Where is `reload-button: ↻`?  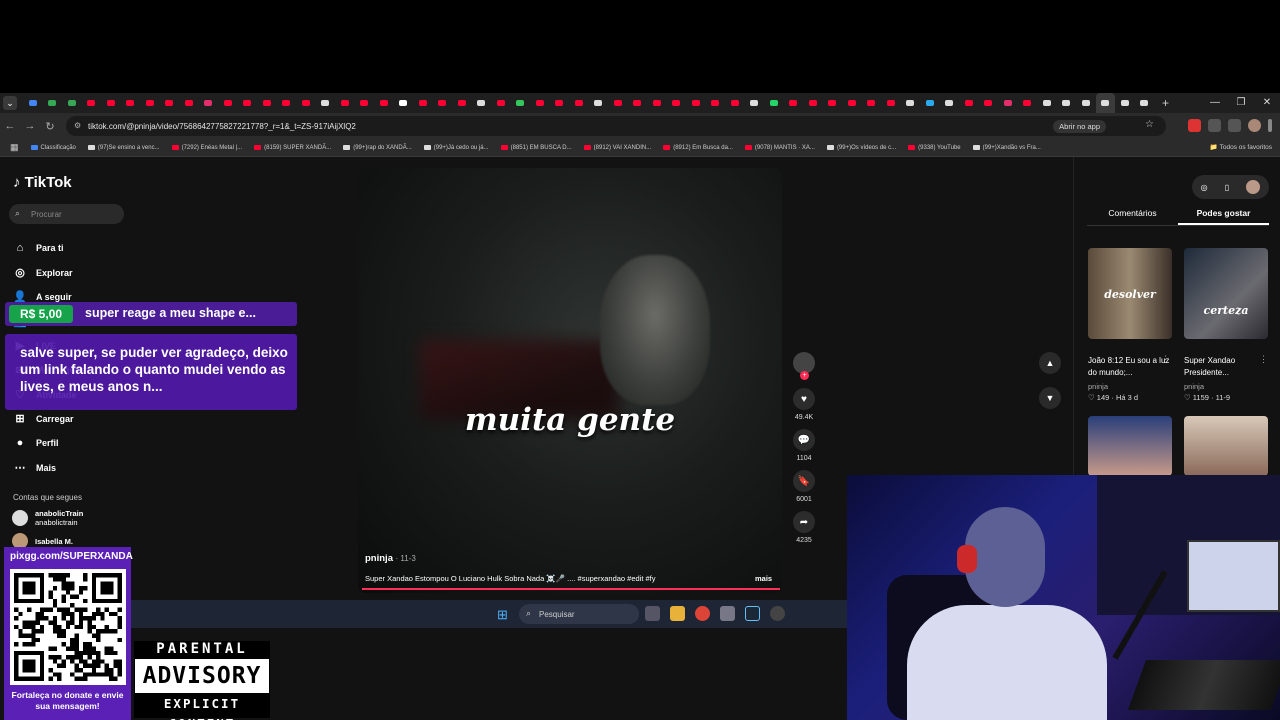 reload-button: ↻ is located at coordinates (50, 126).